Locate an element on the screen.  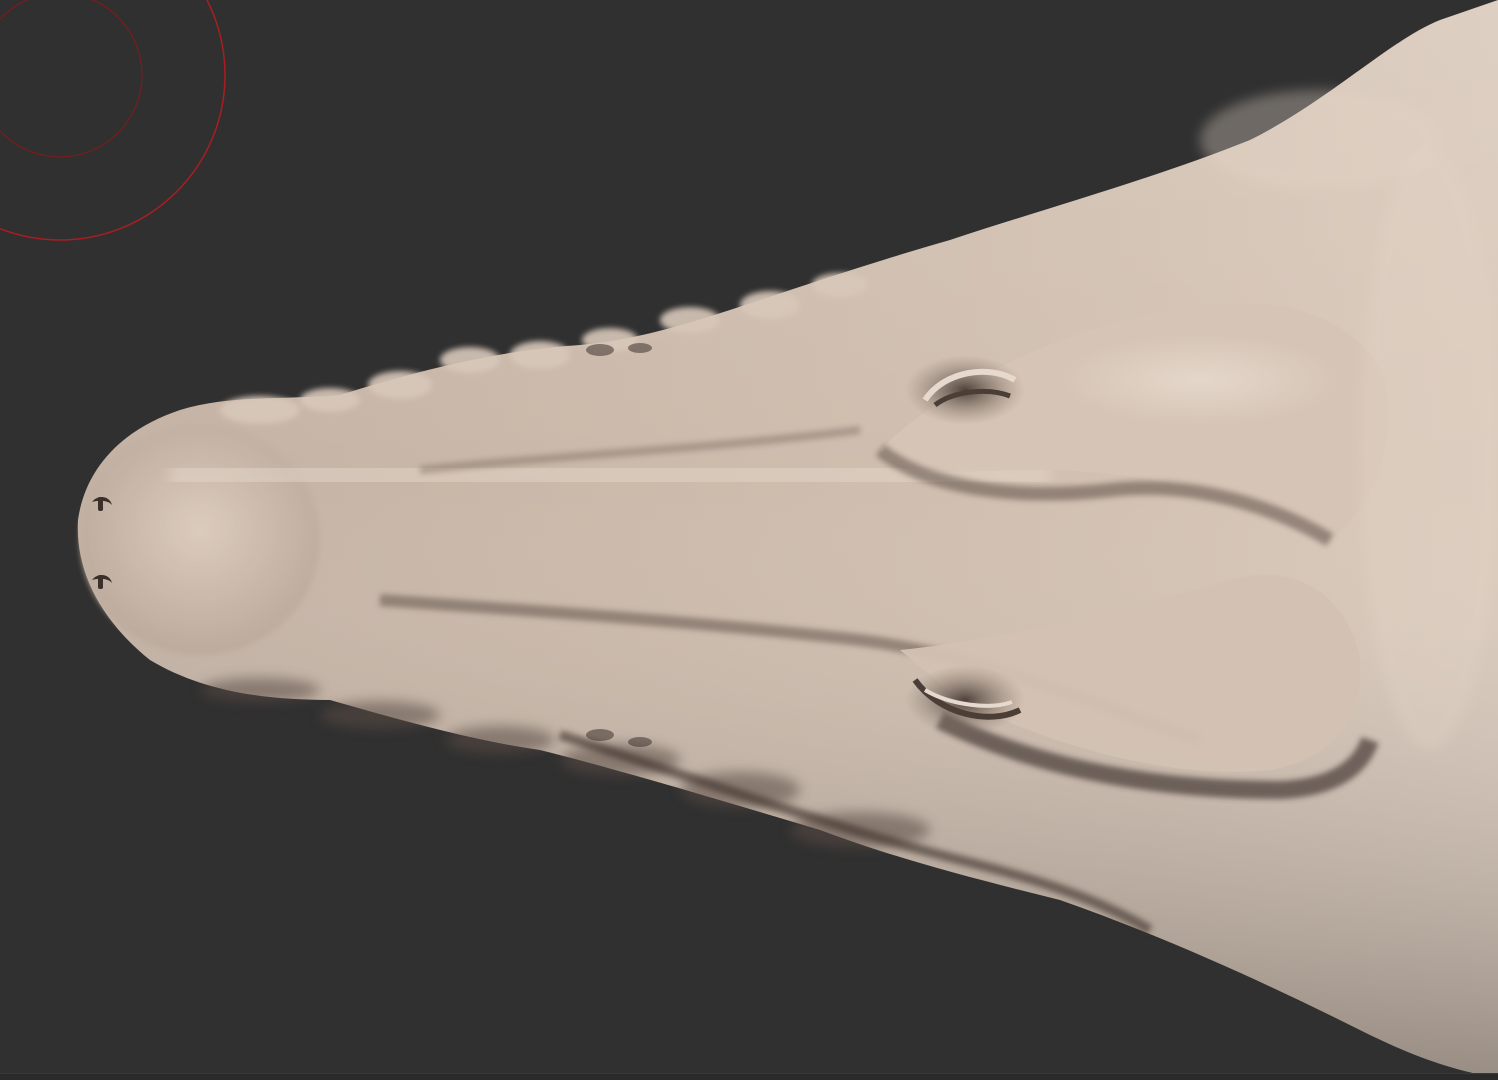
brush-inner-ring is located at coordinates (71, 79).